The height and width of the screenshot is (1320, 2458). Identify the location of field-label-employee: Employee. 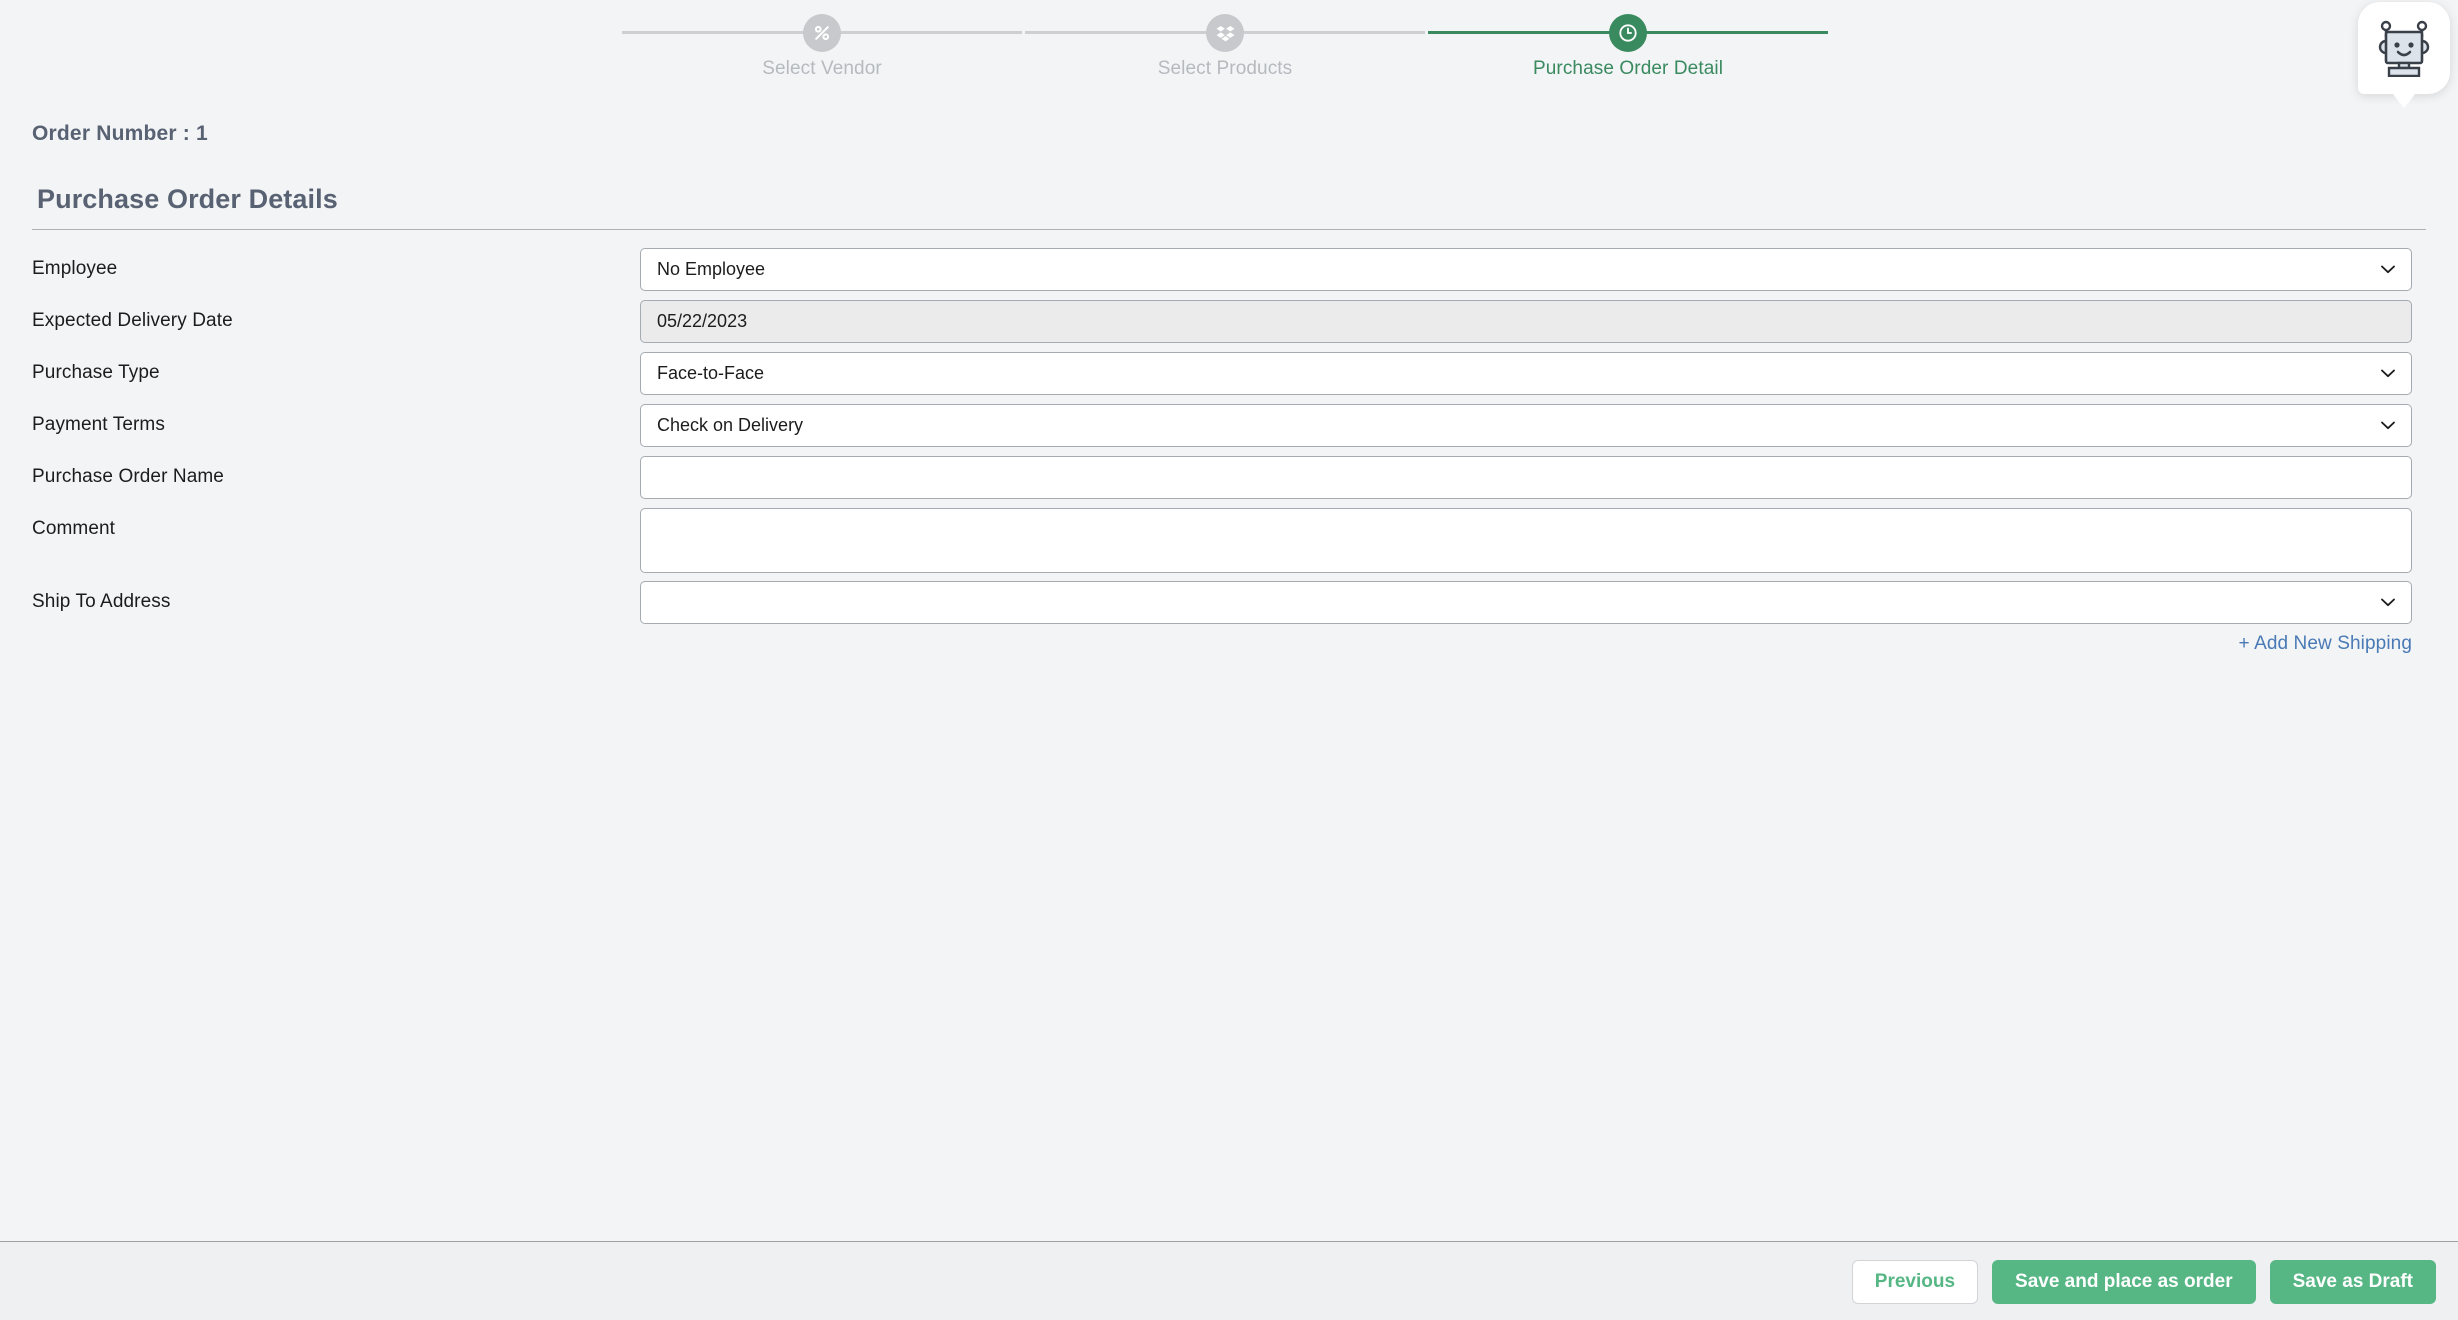
(75, 268).